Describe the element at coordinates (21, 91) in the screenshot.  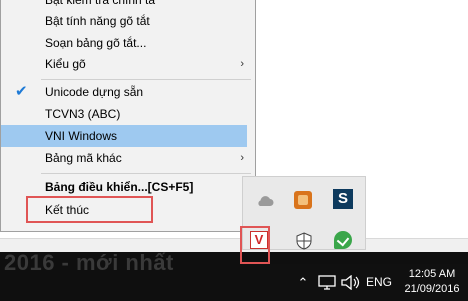
I see `check-icon: ✔` at that location.